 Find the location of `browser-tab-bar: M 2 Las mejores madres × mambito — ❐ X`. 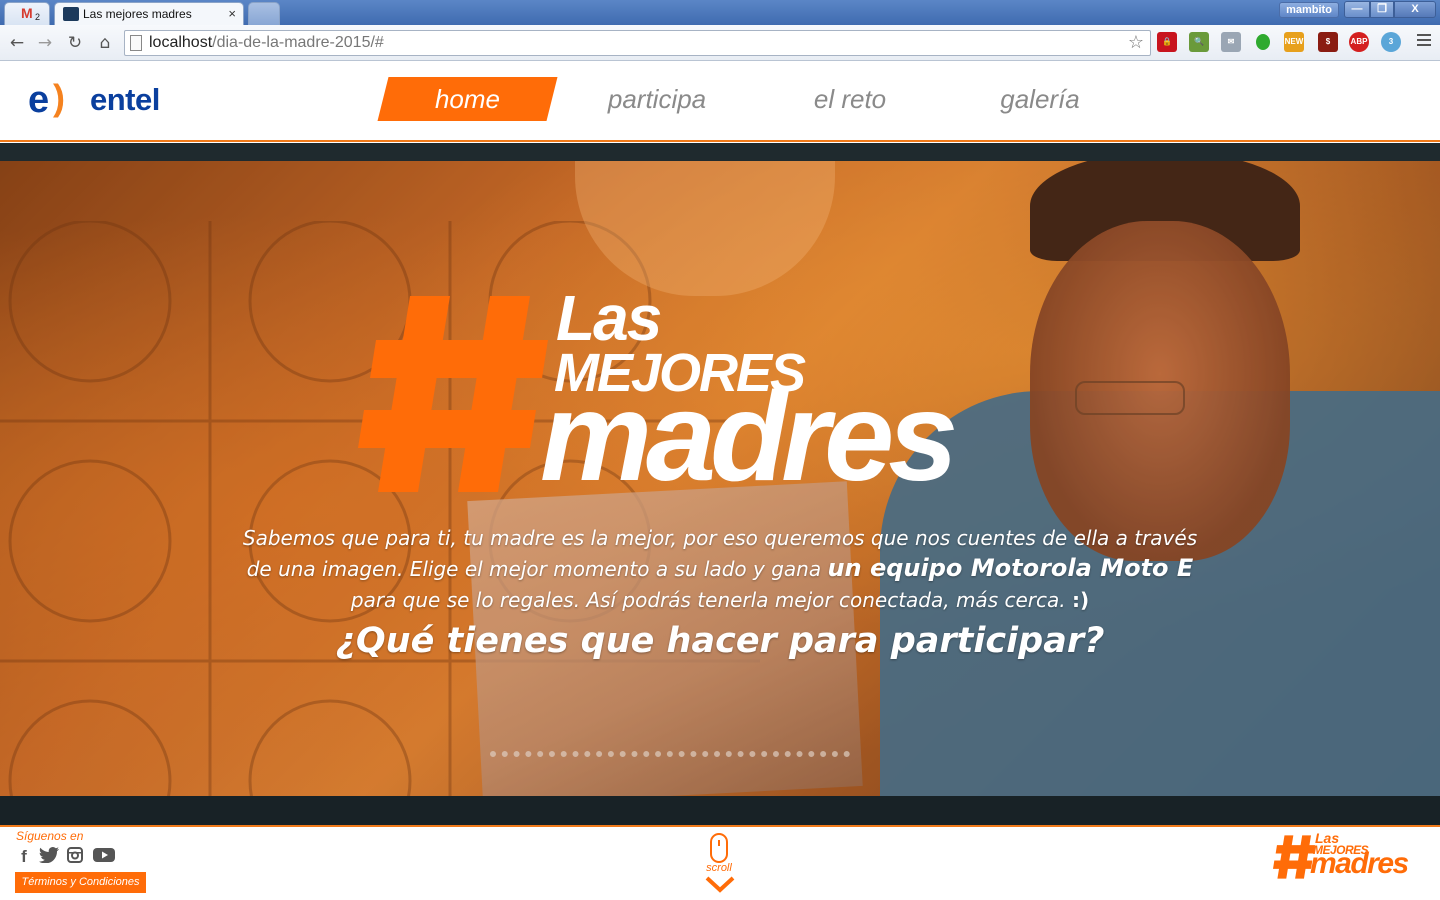

browser-tab-bar: M 2 Las mejores madres × mambito — ❐ X is located at coordinates (720, 12).